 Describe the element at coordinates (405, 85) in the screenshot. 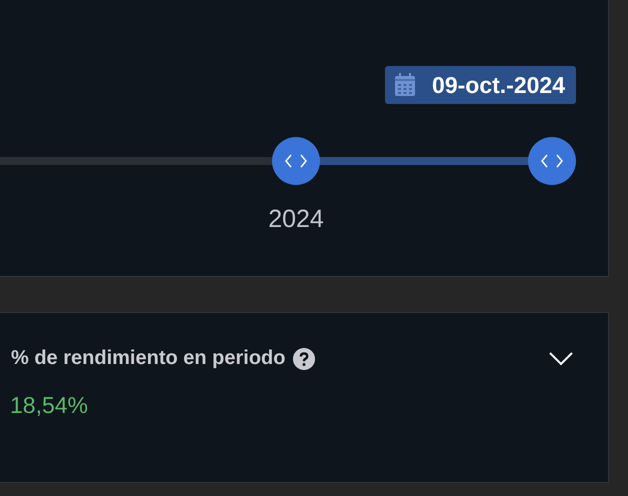

I see `calendar-icon` at that location.